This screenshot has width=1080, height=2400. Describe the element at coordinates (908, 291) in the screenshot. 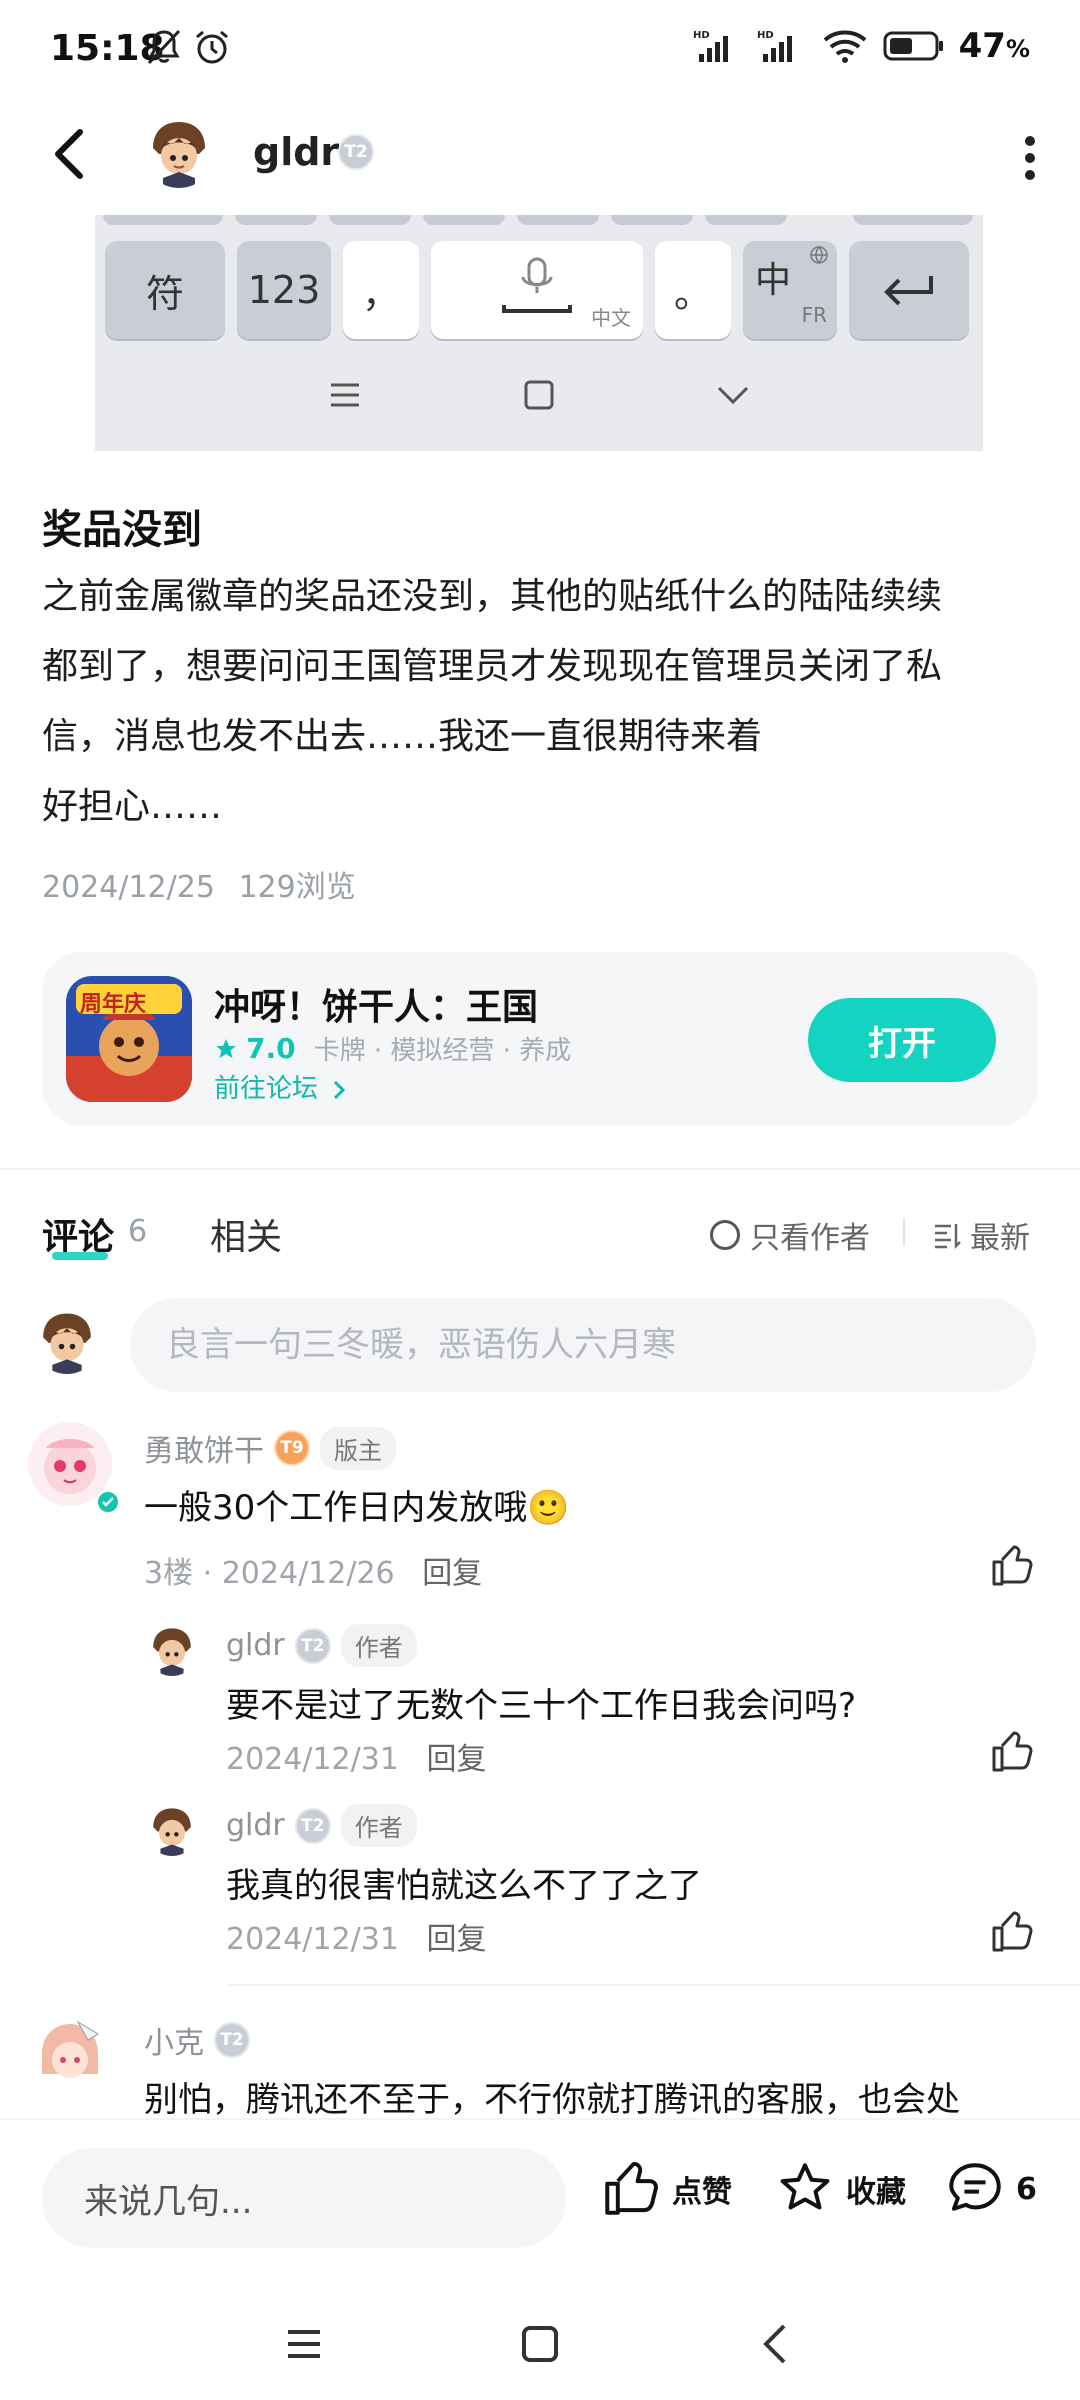

I see `enter-icon` at that location.